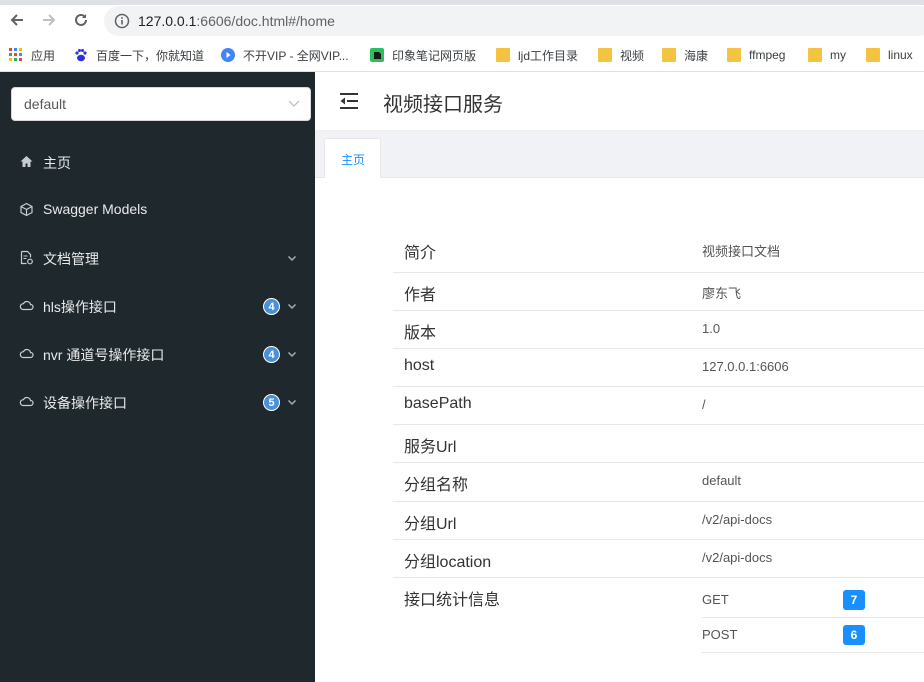 This screenshot has width=924, height=682. What do you see at coordinates (745, 366) in the screenshot?
I see `info-value: 127.0.0.1:6606` at bounding box center [745, 366].